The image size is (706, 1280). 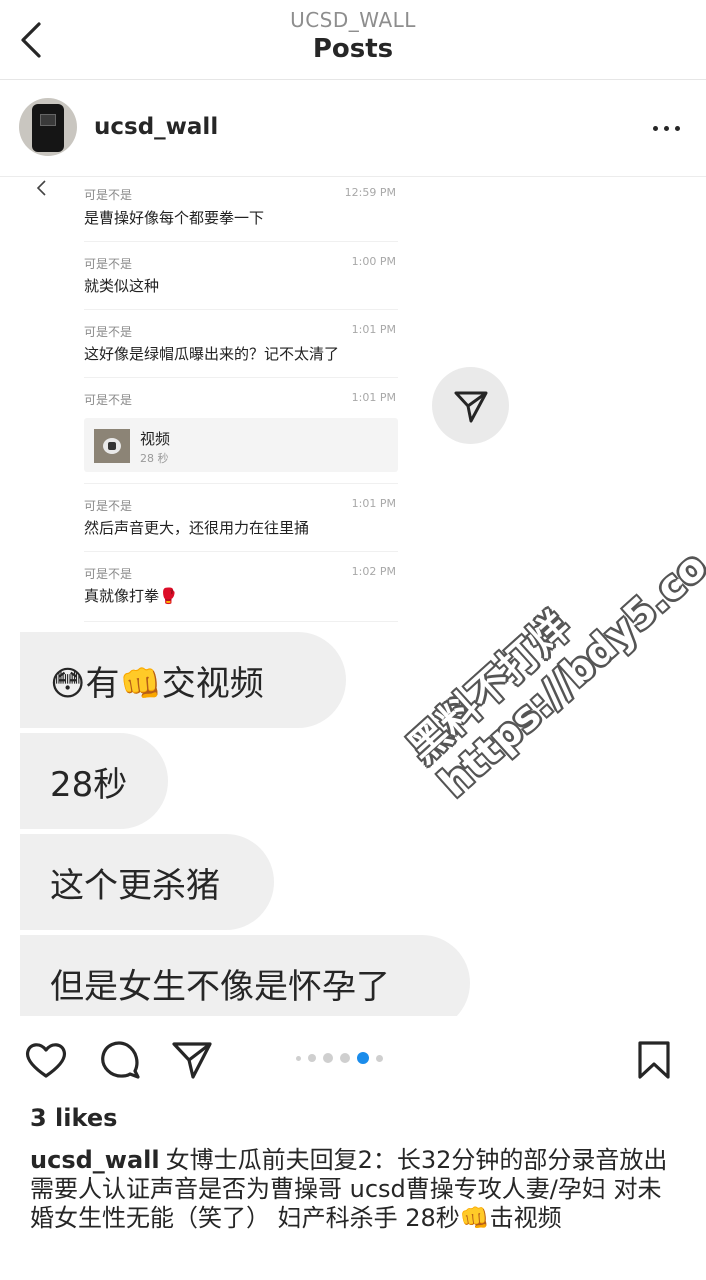 What do you see at coordinates (183, 680) in the screenshot?
I see `message-bubble: 😳有👊交视频` at bounding box center [183, 680].